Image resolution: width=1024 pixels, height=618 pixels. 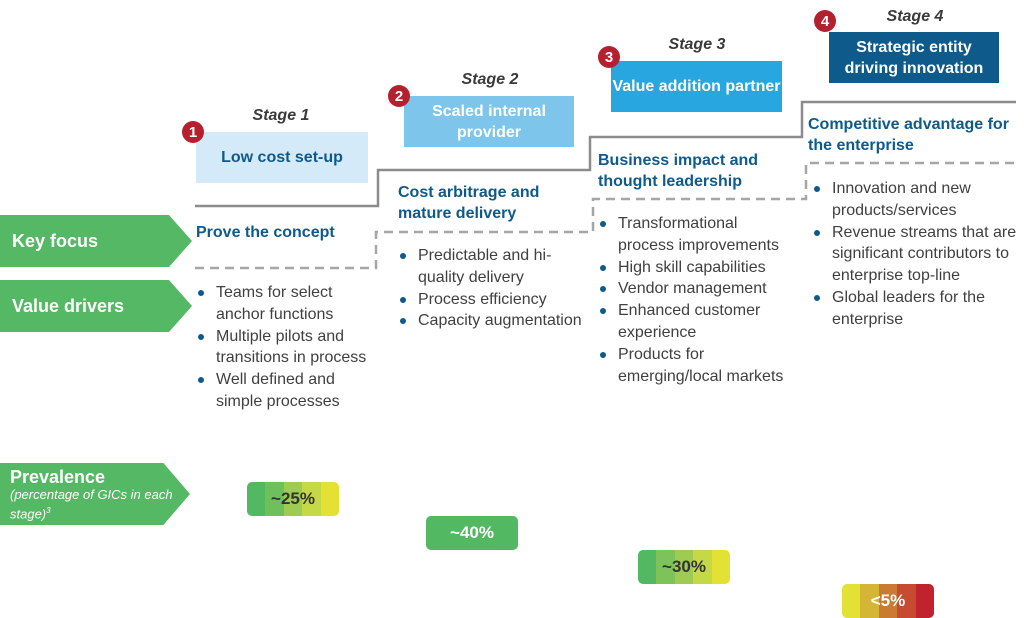 What do you see at coordinates (678, 171) in the screenshot?
I see `stage-3-key-focus: Business impact and thought leadership` at bounding box center [678, 171].